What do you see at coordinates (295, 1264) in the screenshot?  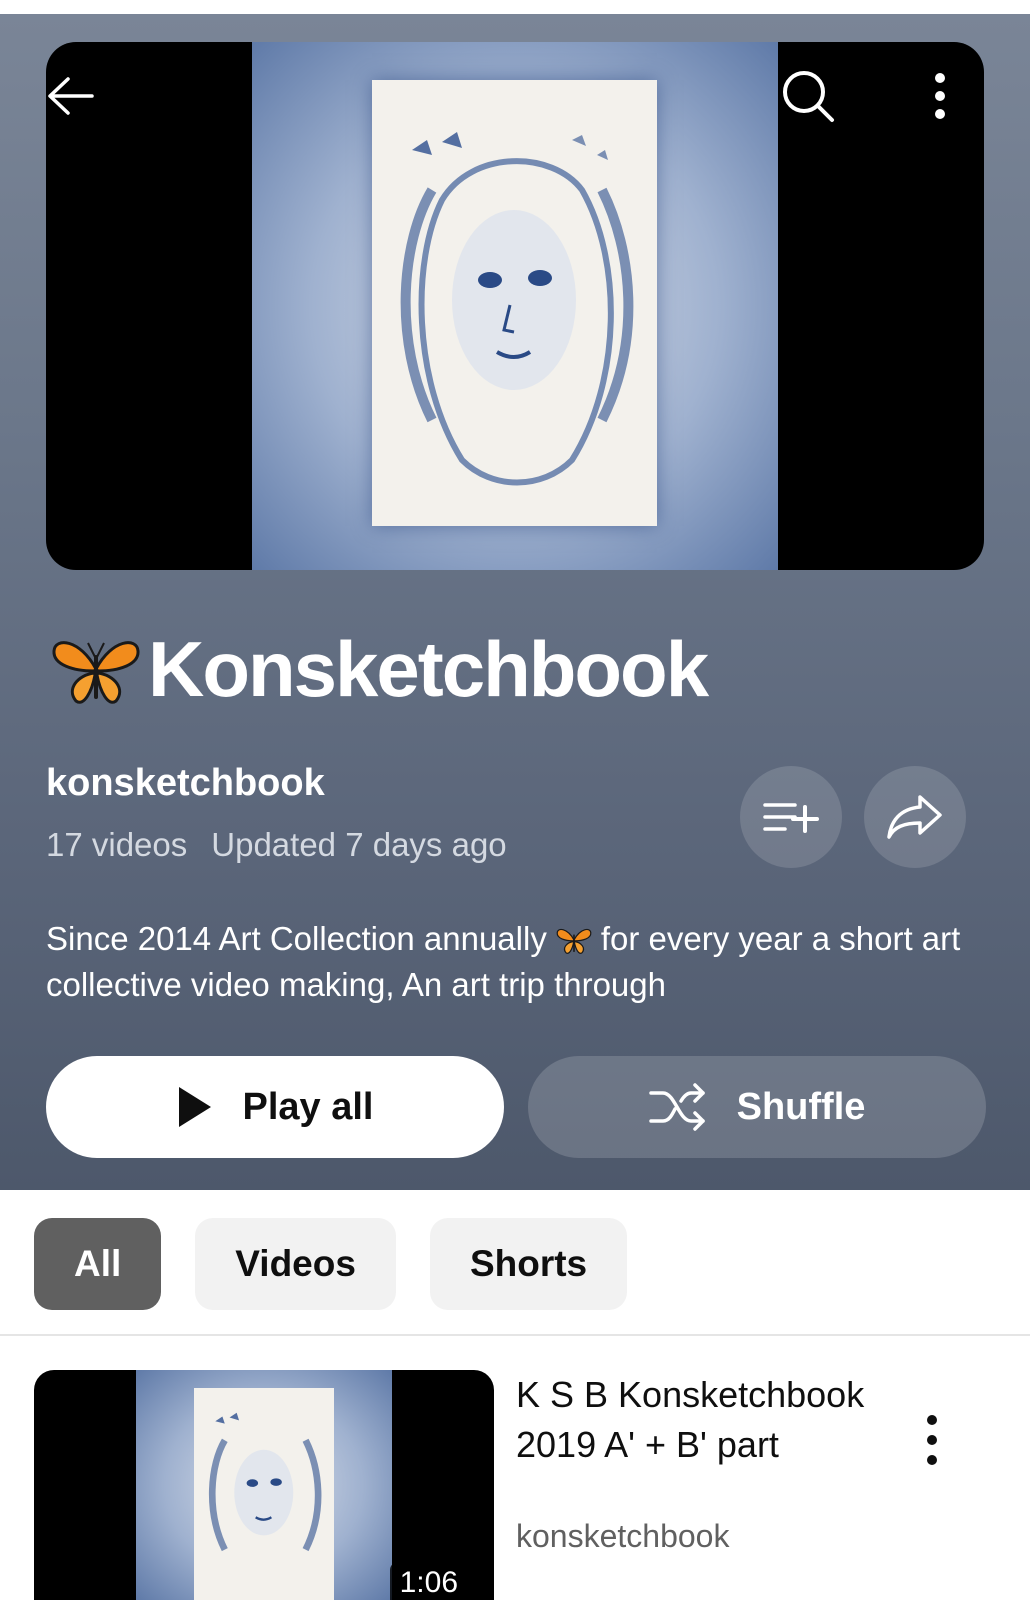 I see `chip-videos: Videos` at bounding box center [295, 1264].